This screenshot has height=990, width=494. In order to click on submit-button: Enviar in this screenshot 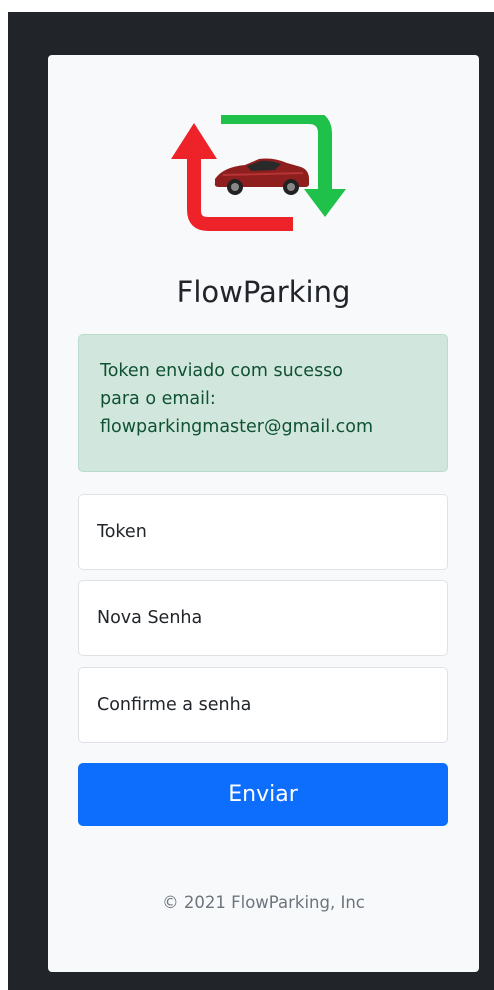, I will do `click(263, 794)`.